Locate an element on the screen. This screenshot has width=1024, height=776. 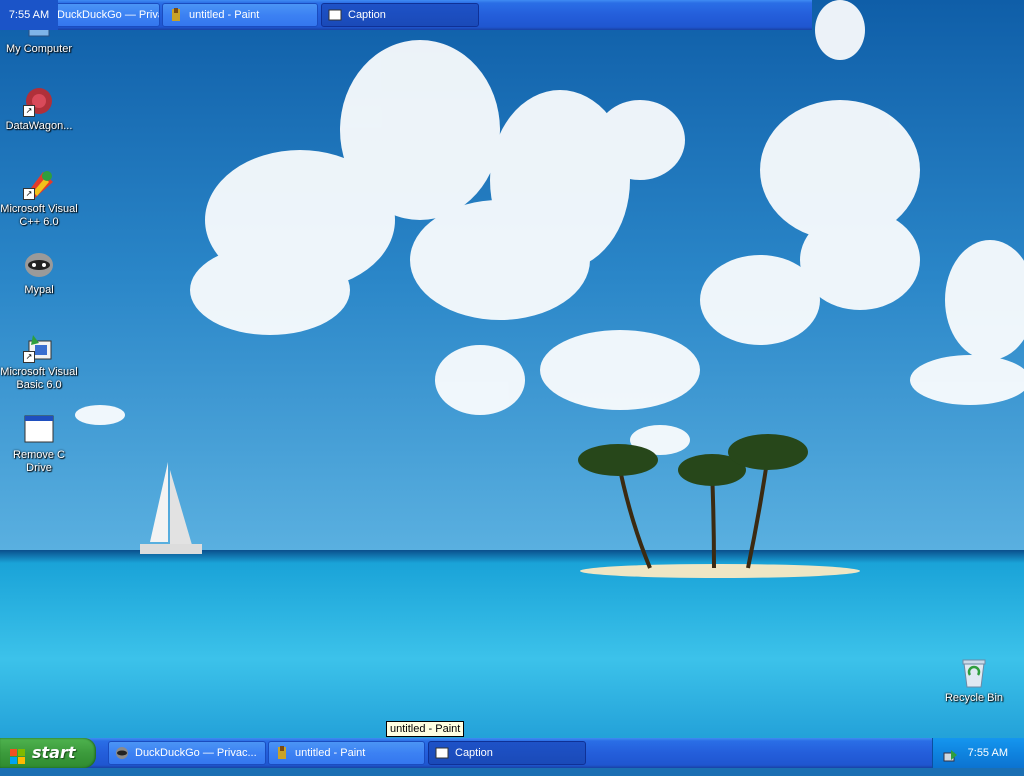
recycle-bin-icon-item: Recycle Bin is located at coordinates (974, 681).